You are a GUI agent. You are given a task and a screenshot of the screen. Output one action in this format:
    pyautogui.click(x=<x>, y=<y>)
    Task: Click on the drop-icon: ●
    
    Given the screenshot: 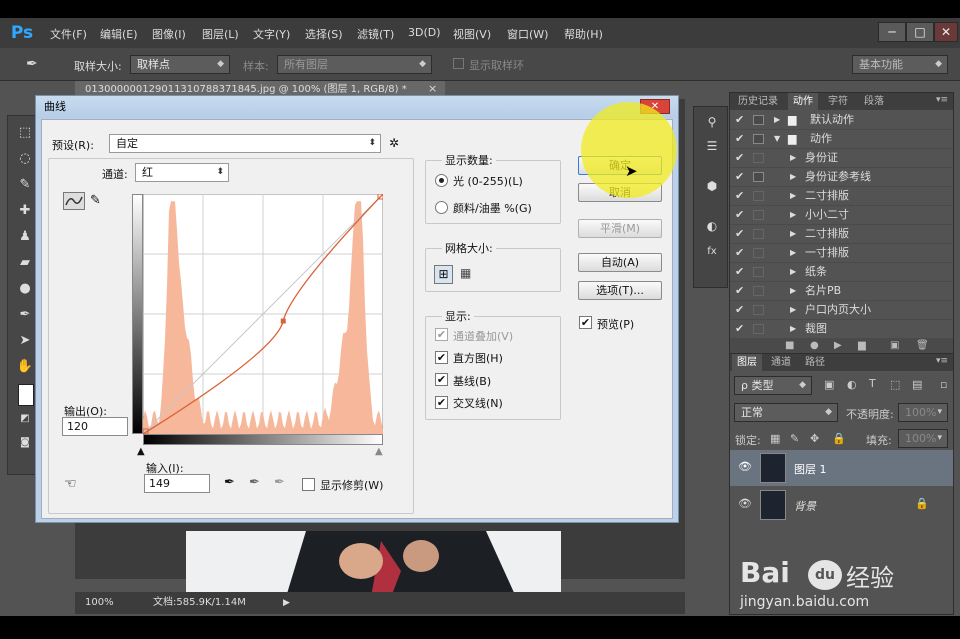 What is the action you would take?
    pyautogui.click(x=25, y=289)
    